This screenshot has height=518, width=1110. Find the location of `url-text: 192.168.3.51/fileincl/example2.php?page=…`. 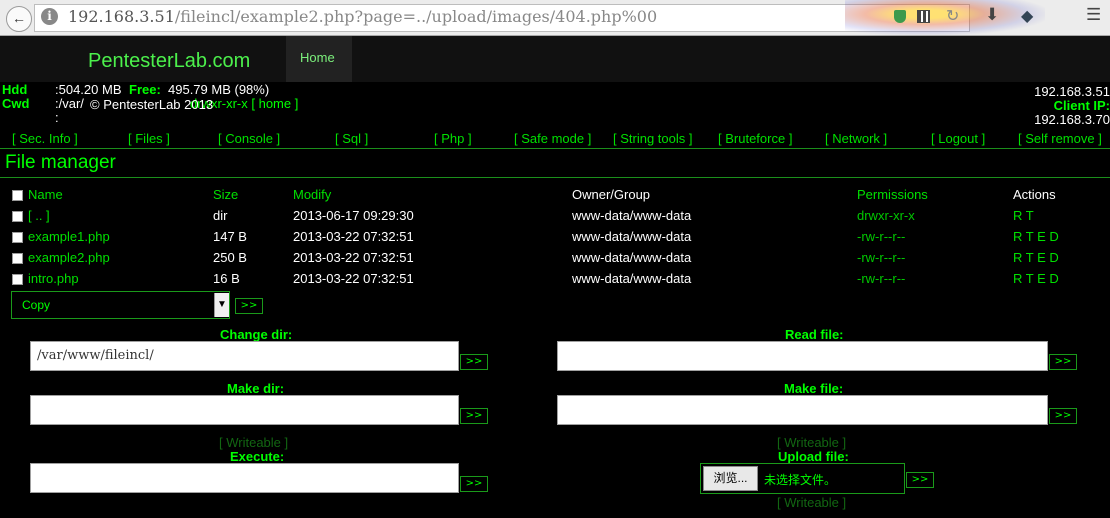

url-text: 192.168.3.51/fileincl/example2.php?page=… is located at coordinates (362, 16).